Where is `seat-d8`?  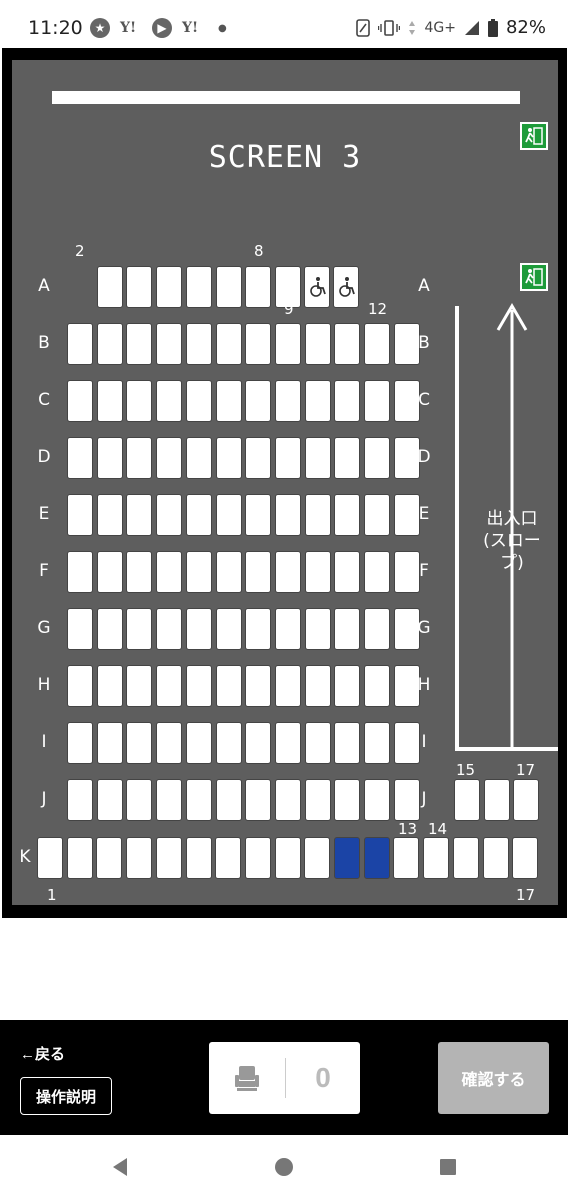 seat-d8 is located at coordinates (287, 458).